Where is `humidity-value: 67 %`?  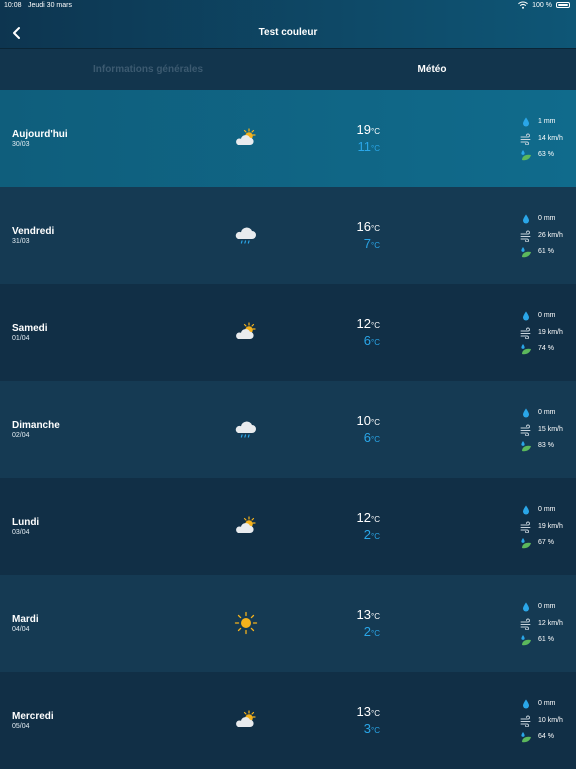 humidity-value: 67 % is located at coordinates (546, 542).